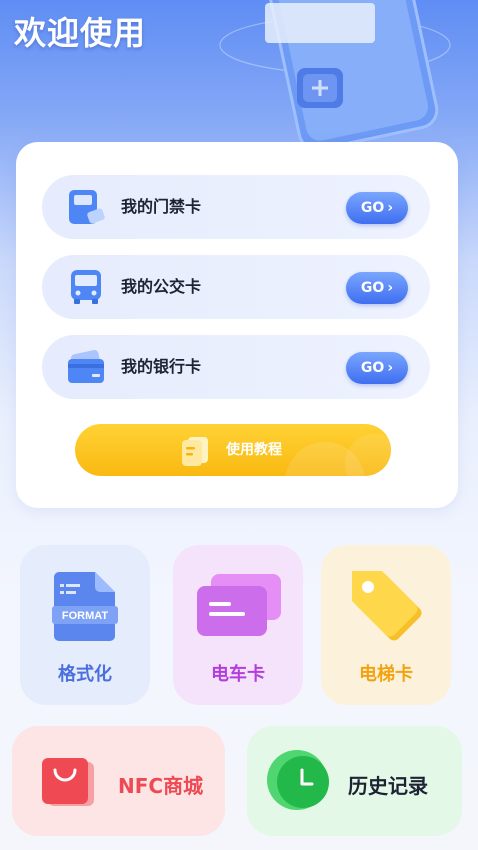  I want to click on tram-card-icon, so click(239, 605).